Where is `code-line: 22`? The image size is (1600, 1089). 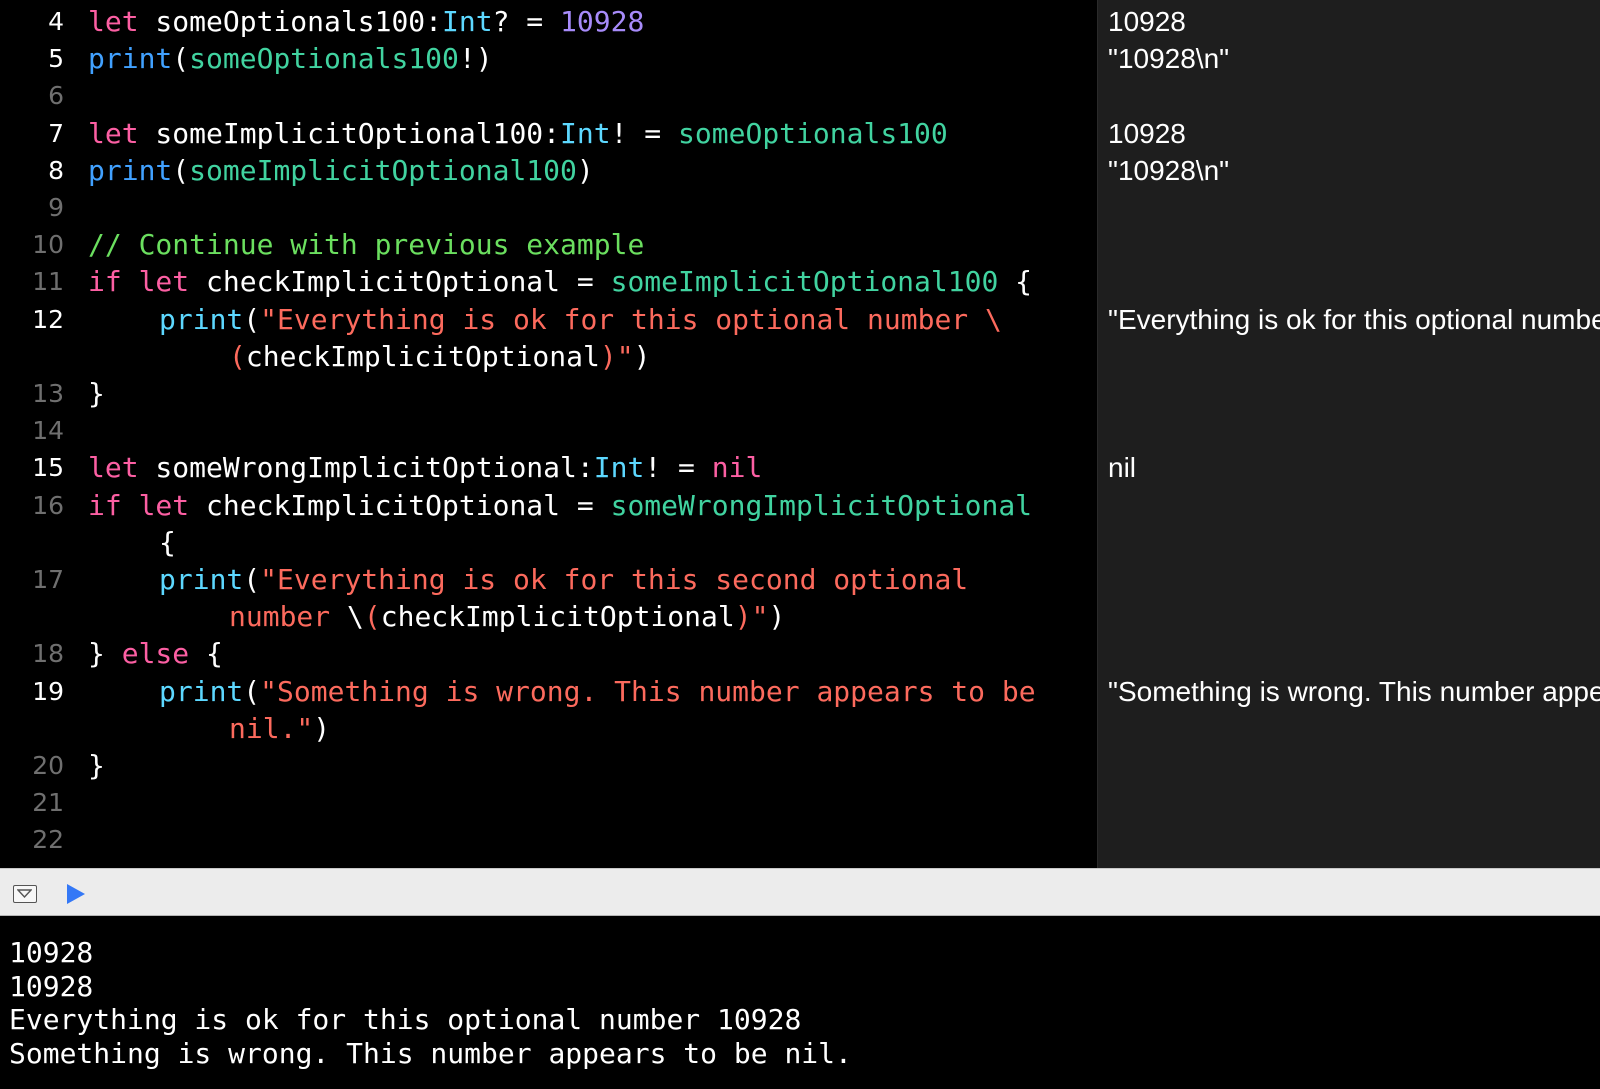 code-line: 22 is located at coordinates (548, 840).